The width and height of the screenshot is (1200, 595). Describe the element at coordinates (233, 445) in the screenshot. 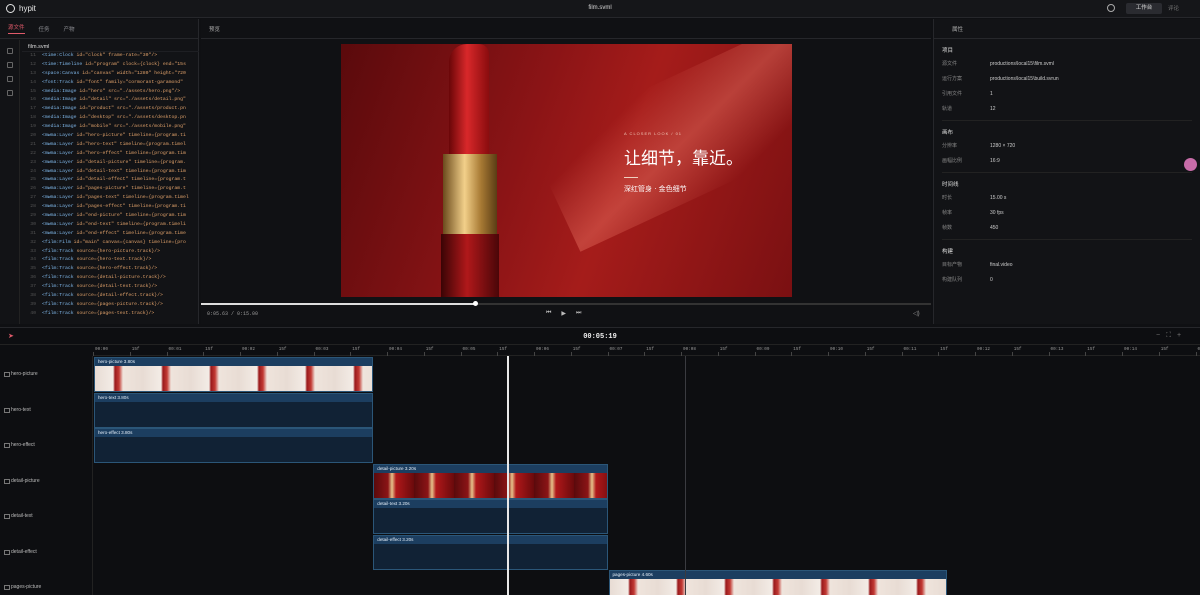

I see `timeline-clip: hero-effect 3.80s` at that location.